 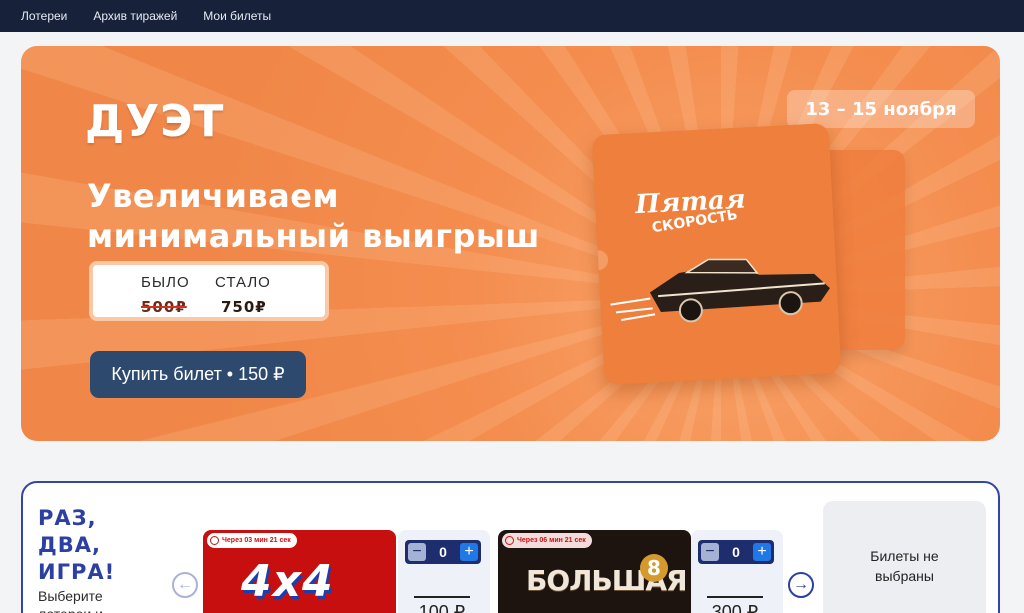 What do you see at coordinates (551, 540) in the screenshot?
I see `draw-timer-text: Через 06 мин 21 сек` at bounding box center [551, 540].